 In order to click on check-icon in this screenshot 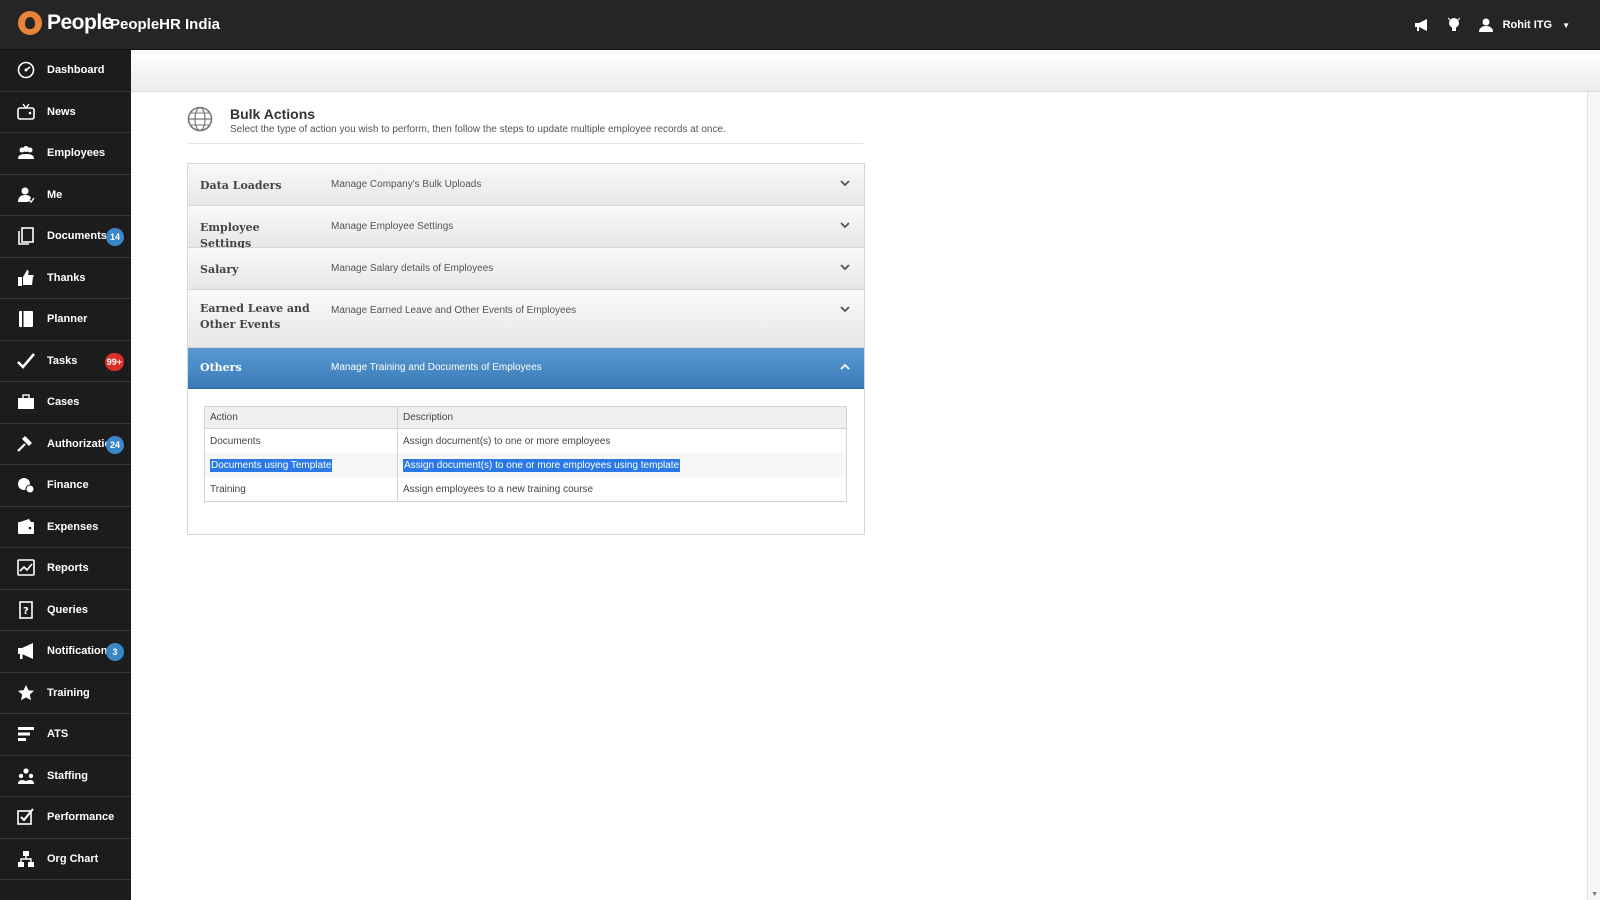, I will do `click(26, 361)`.